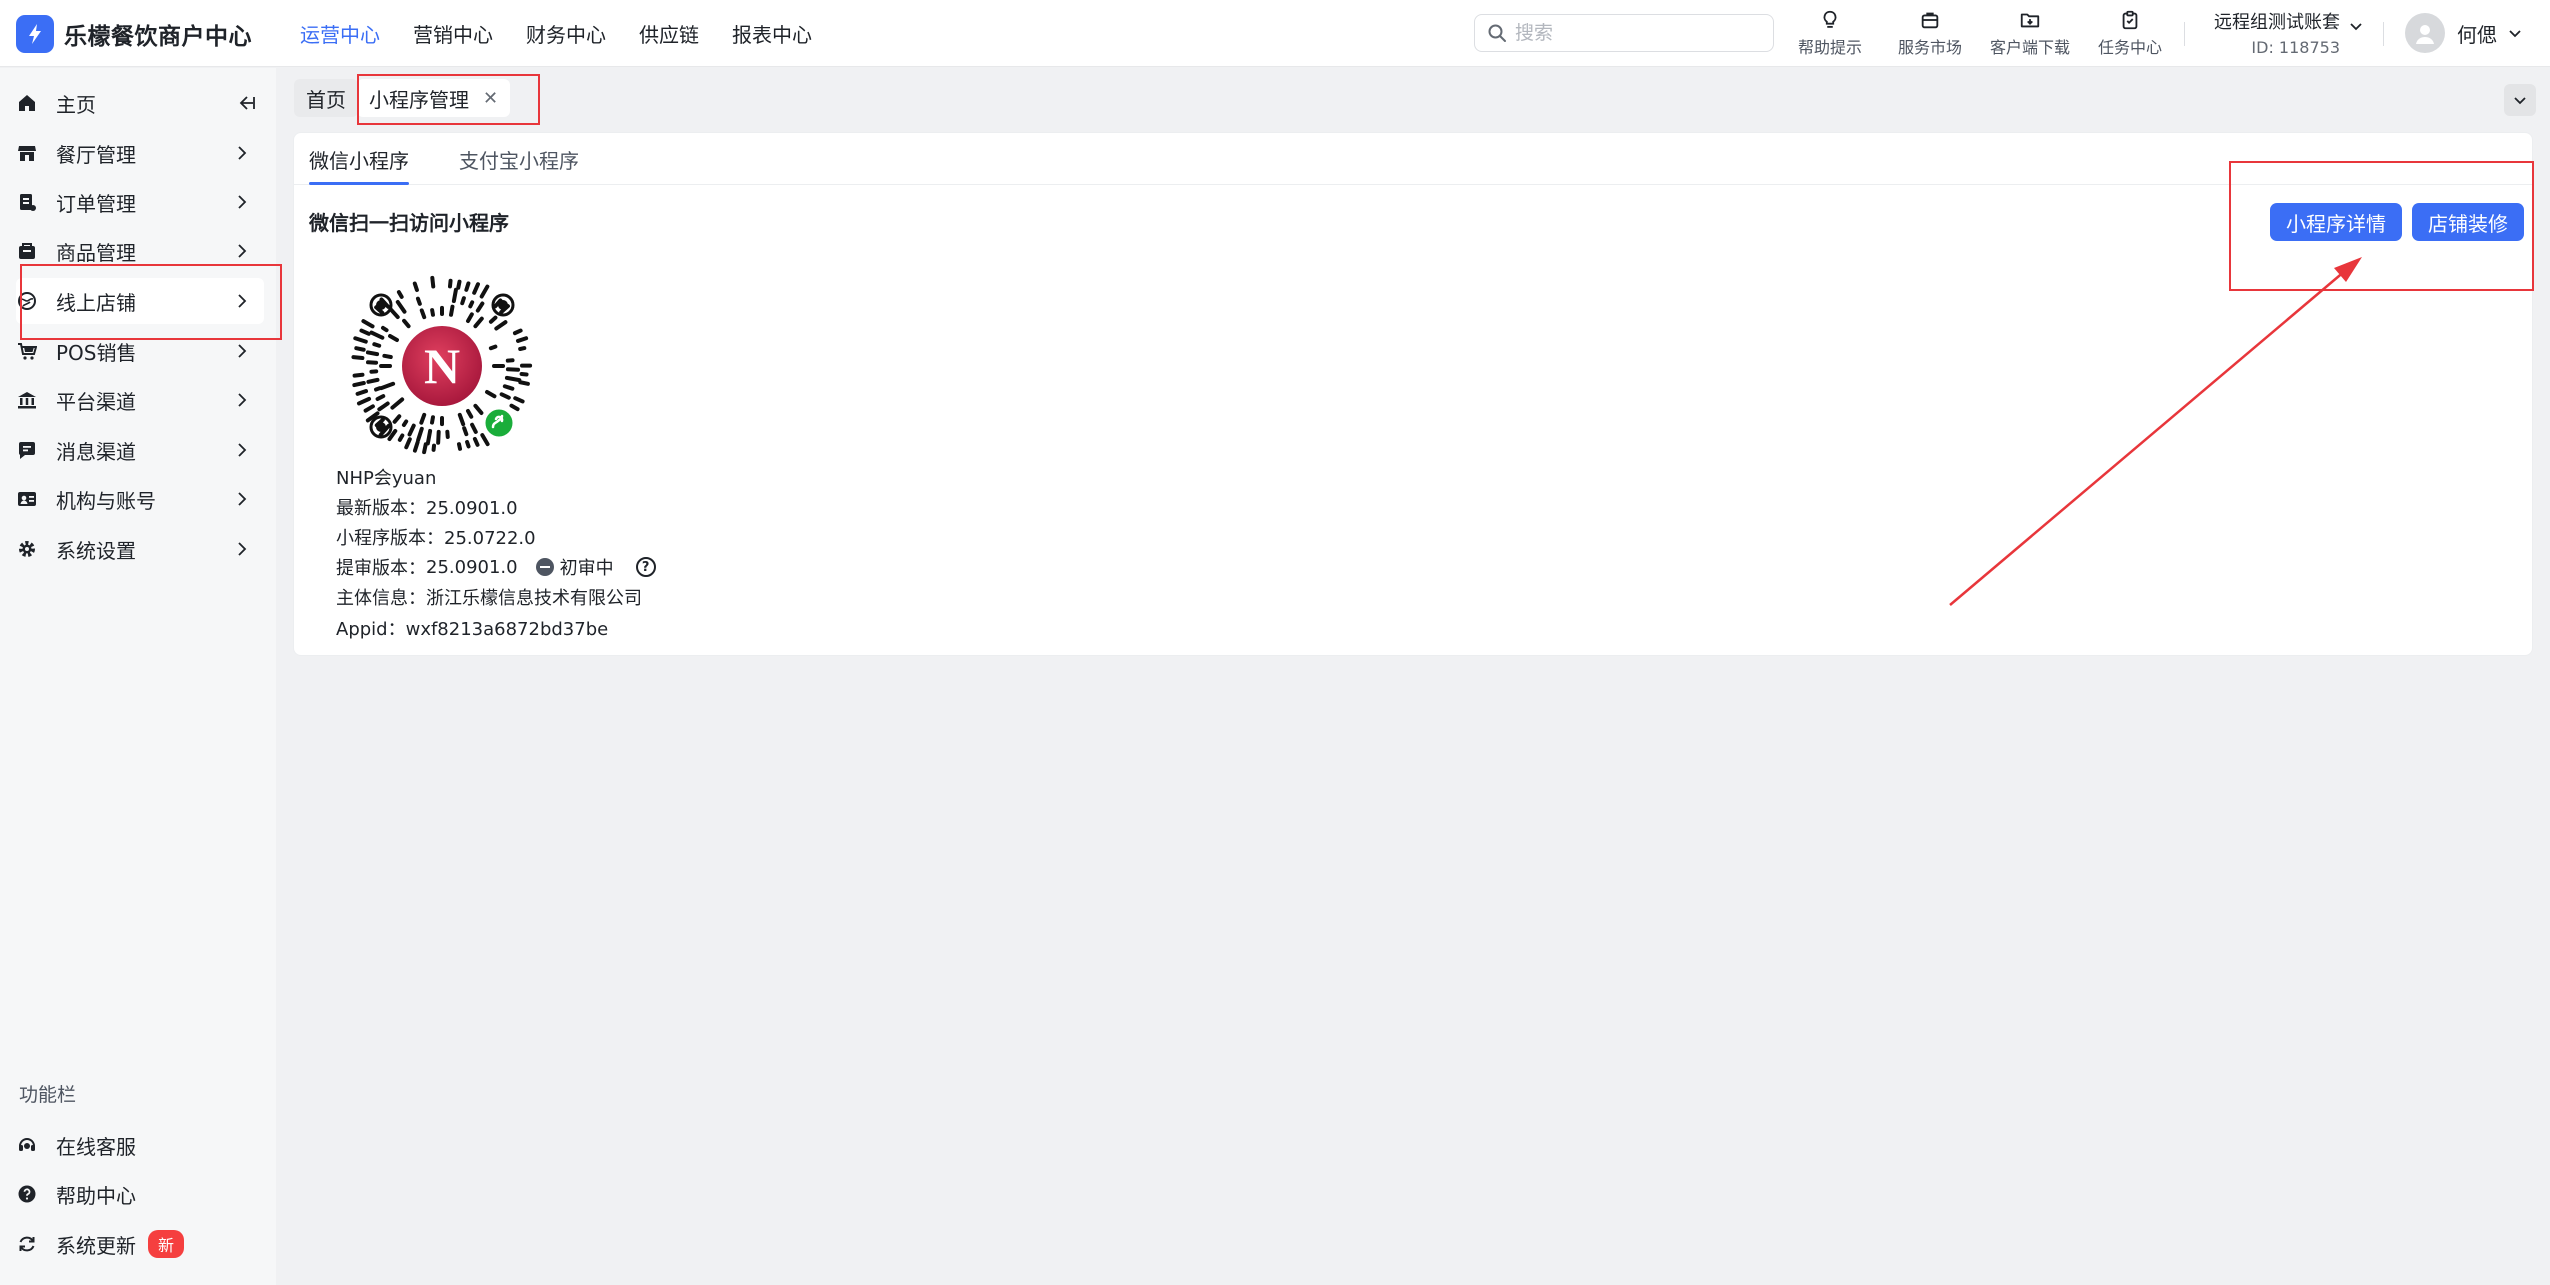  I want to click on store-decoration-button: 店铺装修, so click(2468, 222).